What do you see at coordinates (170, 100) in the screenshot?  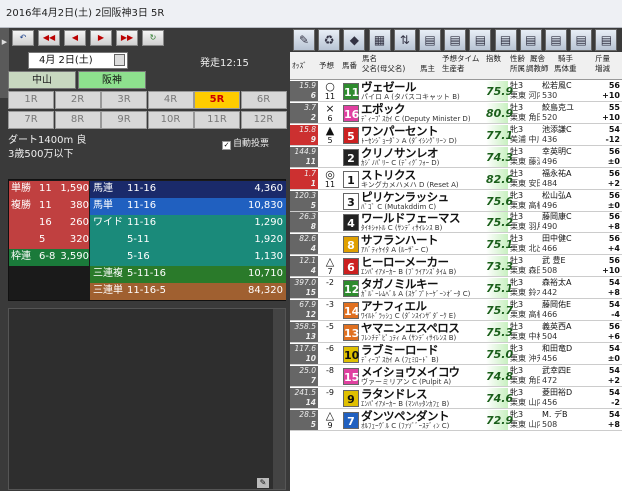 I see `race-button: 4R` at bounding box center [170, 100].